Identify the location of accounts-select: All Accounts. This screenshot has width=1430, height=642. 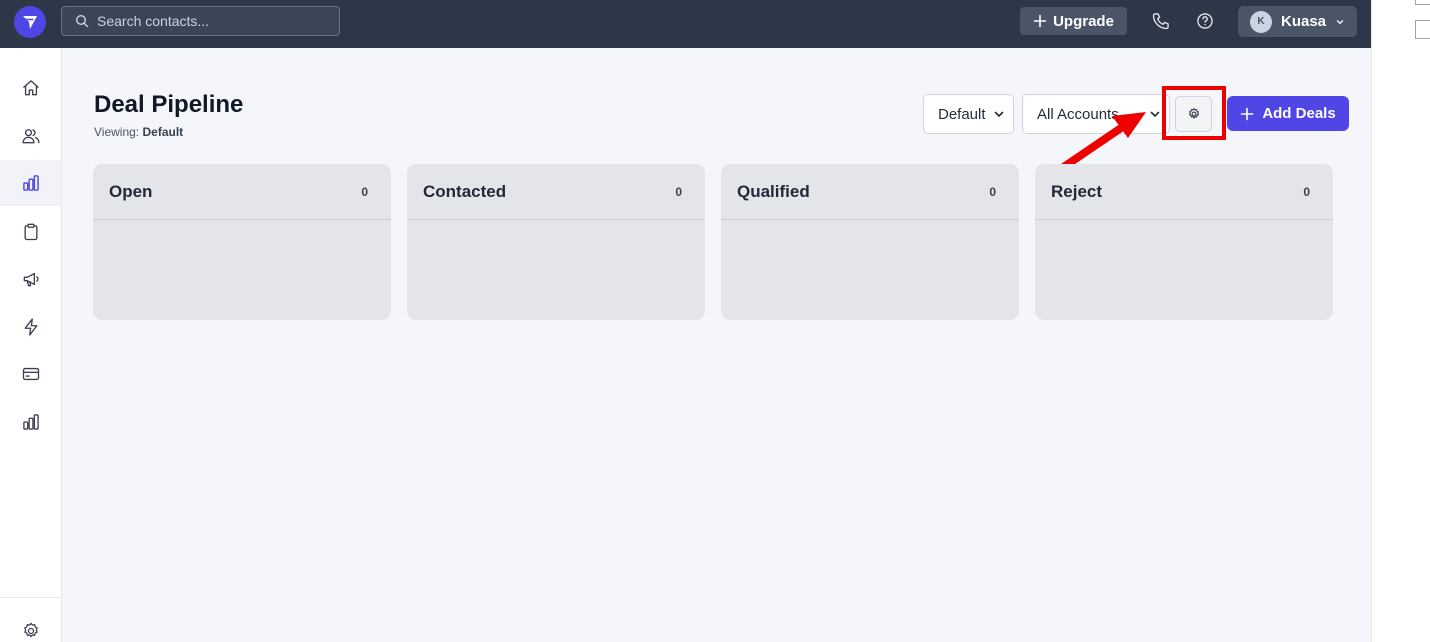
(1096, 114).